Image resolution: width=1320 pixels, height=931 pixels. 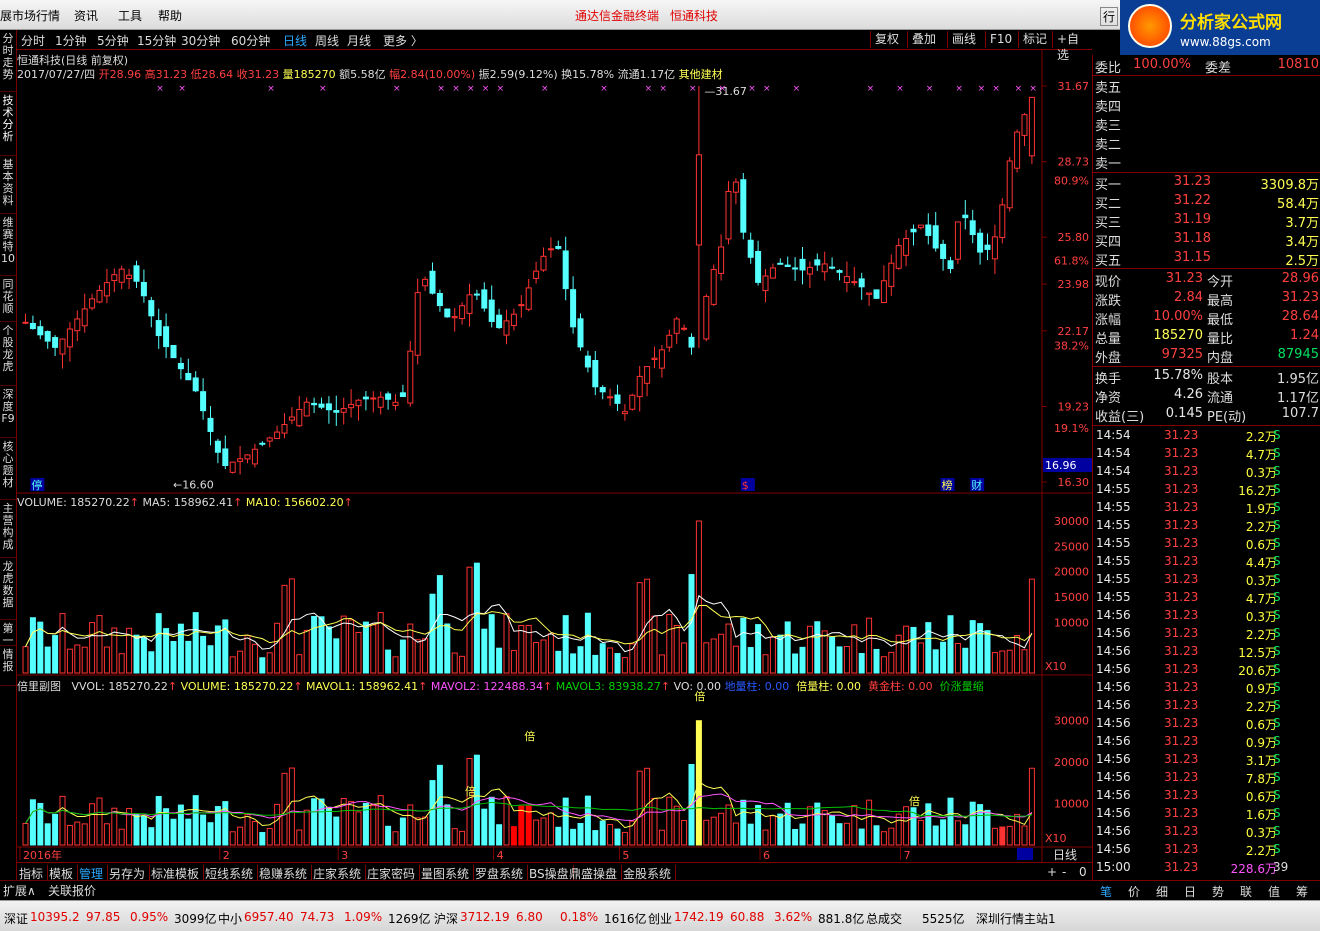 I want to click on period-tab-7: 日线, so click(x=295, y=40).